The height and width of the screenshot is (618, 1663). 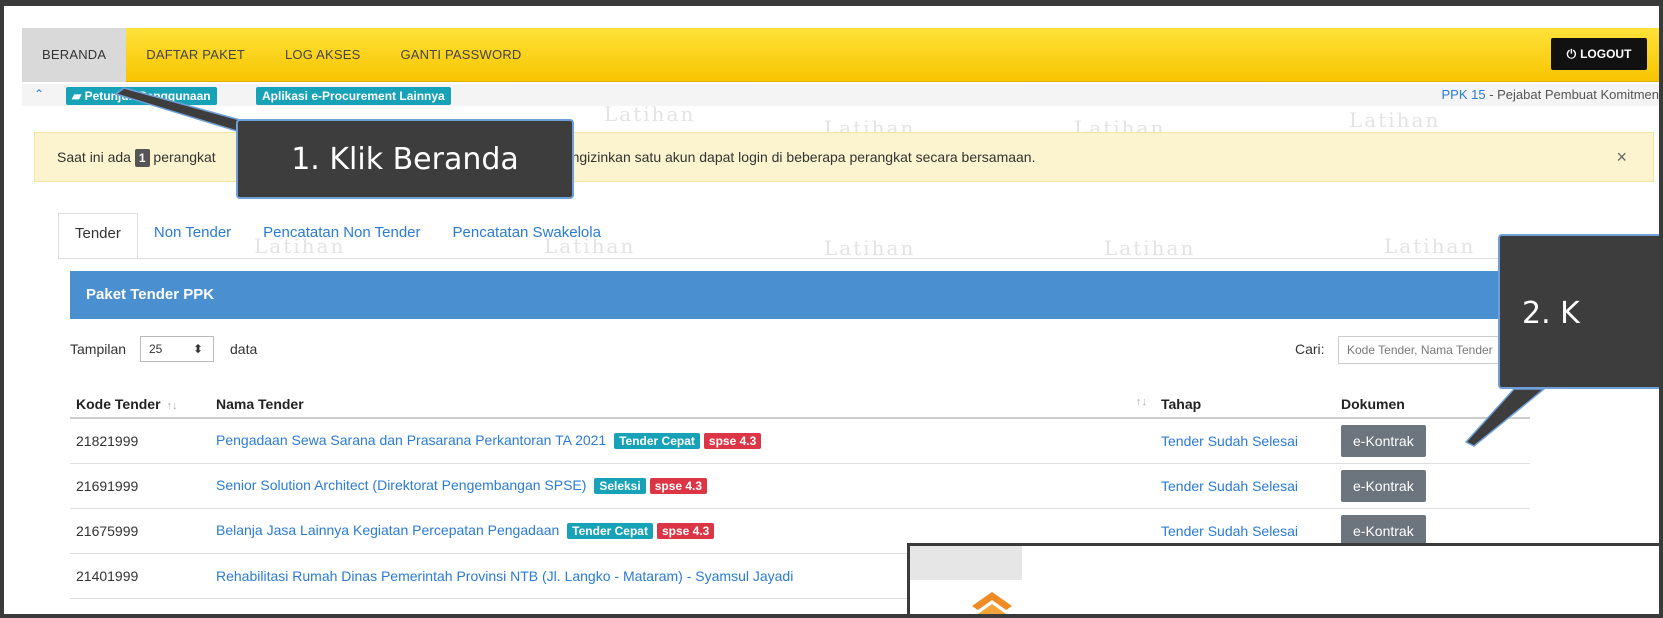 What do you see at coordinates (1283, 578) in the screenshot?
I see `overlay-window` at bounding box center [1283, 578].